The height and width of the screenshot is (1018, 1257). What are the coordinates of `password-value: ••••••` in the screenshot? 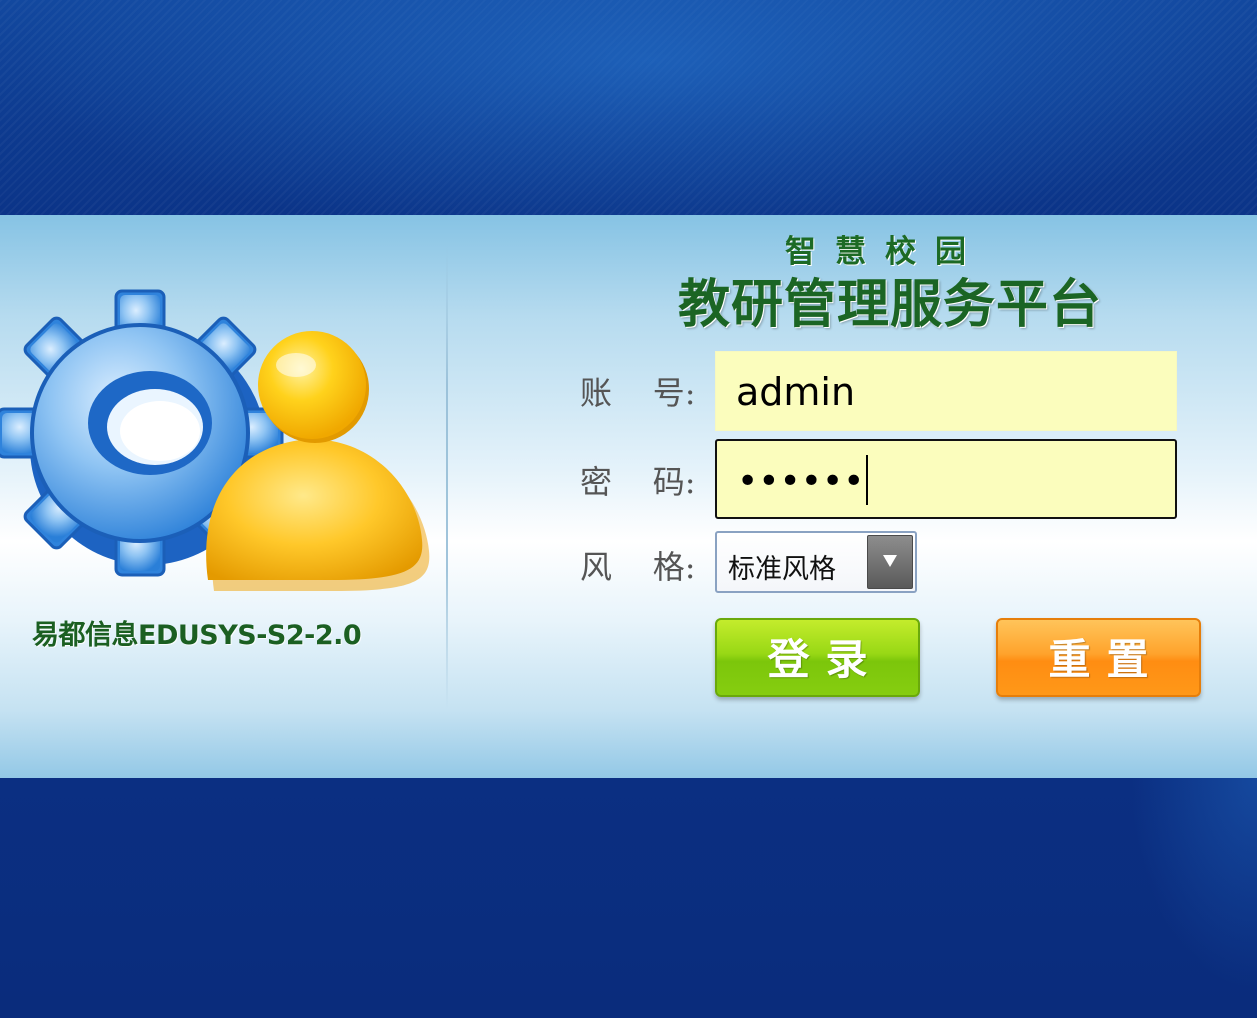 It's located at (803, 480).